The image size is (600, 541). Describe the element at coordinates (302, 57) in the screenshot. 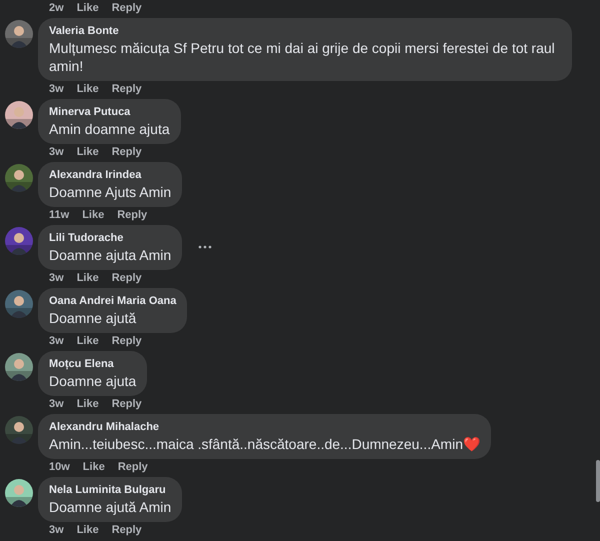

I see `comment-text: Mulțumesc măicuța Sf Petru tot ce mi dai ai grije de copii mersi ferestei de tot raul amin!` at that location.